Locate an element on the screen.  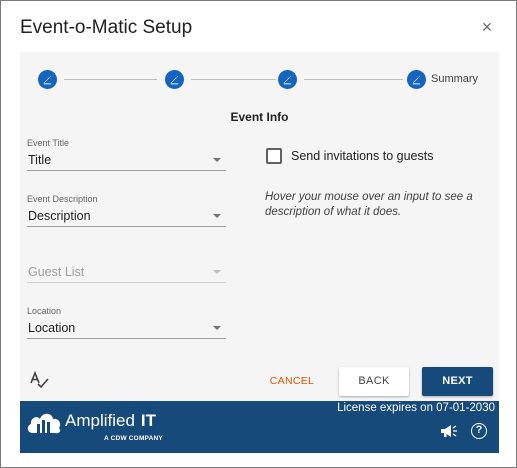
guest-list-field: Guest List is located at coordinates (126, 266).